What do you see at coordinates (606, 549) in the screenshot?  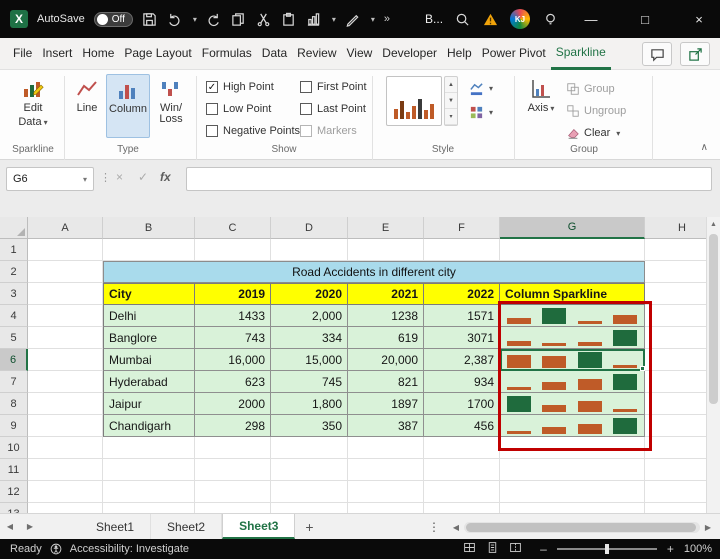 I see `zoom-slider` at bounding box center [606, 549].